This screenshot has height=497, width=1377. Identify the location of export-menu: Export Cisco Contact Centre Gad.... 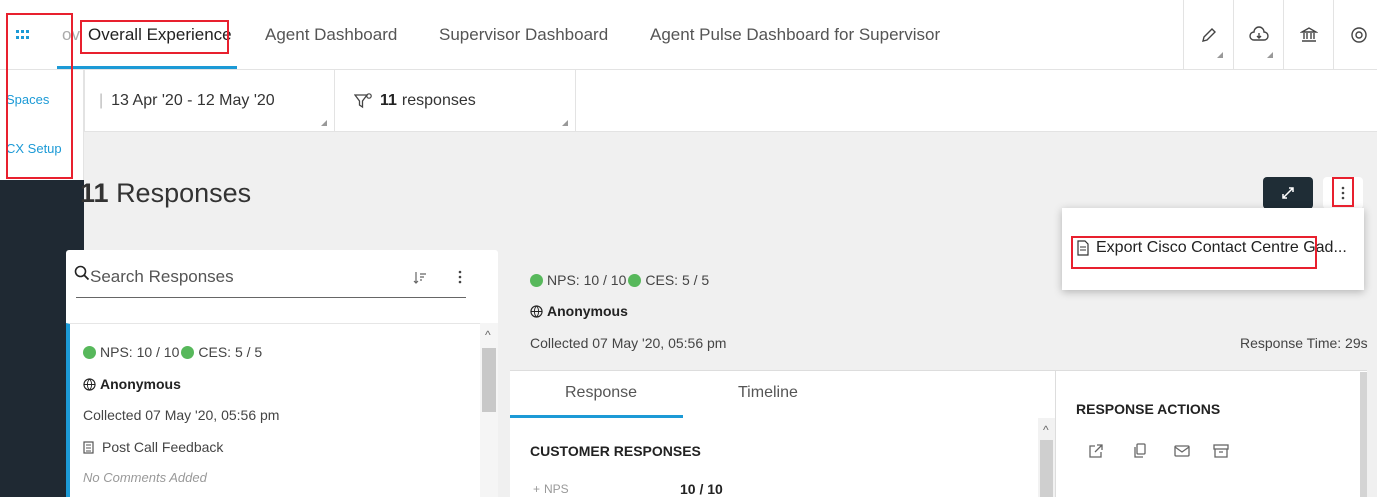
(1213, 249).